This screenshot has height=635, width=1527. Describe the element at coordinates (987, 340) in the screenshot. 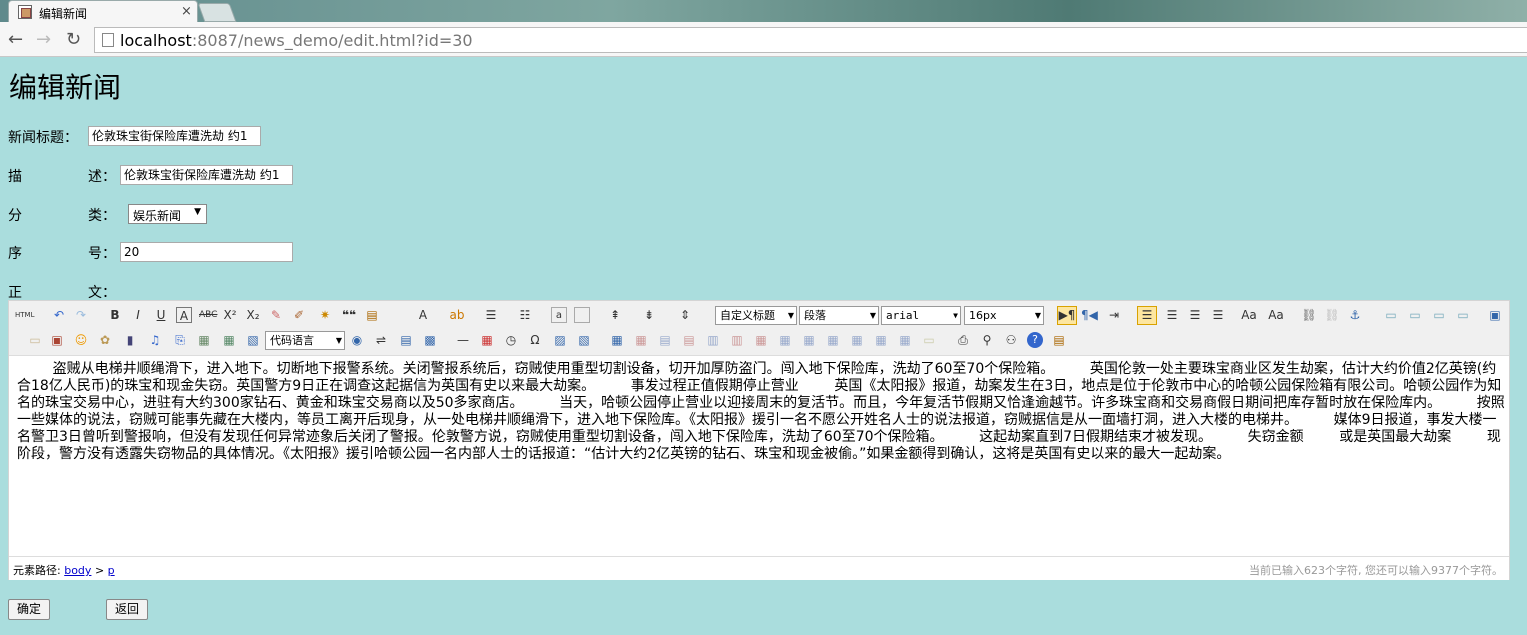

I see `preview-icon: ⚲` at that location.